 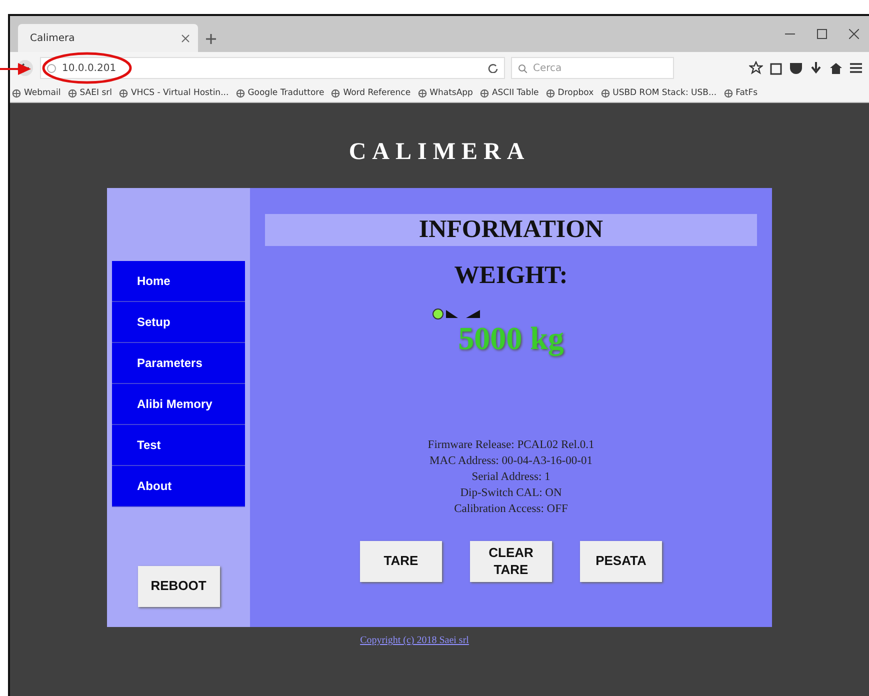 What do you see at coordinates (776, 68) in the screenshot?
I see `clipboard-icon` at bounding box center [776, 68].